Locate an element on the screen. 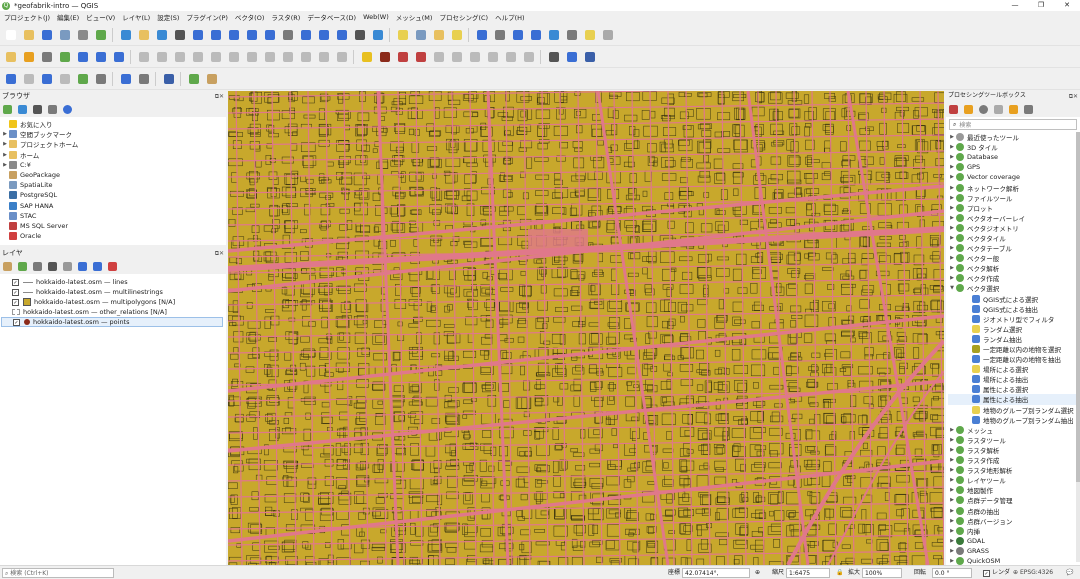 This screenshot has height=579, width=1080. menu-edit: 編集(E) is located at coordinates (68, 17).